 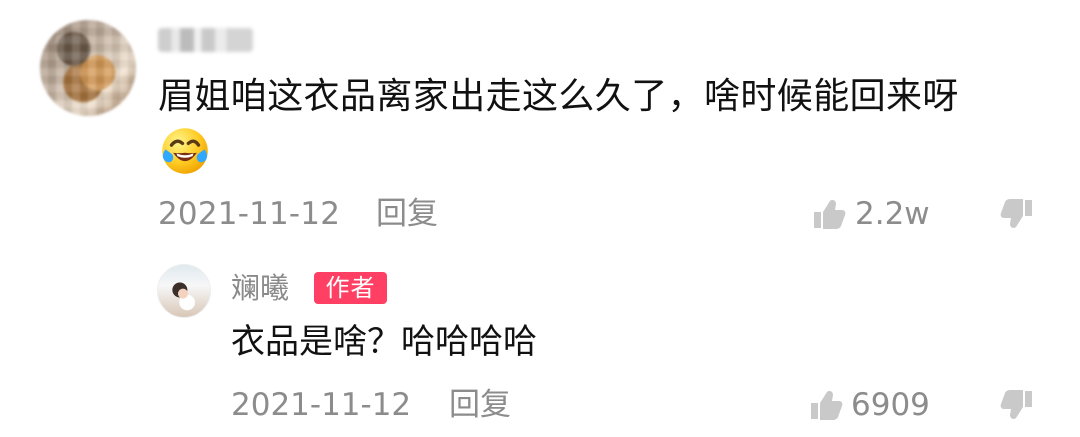 What do you see at coordinates (890, 405) in the screenshot?
I see `reply-like-count: 6909` at bounding box center [890, 405].